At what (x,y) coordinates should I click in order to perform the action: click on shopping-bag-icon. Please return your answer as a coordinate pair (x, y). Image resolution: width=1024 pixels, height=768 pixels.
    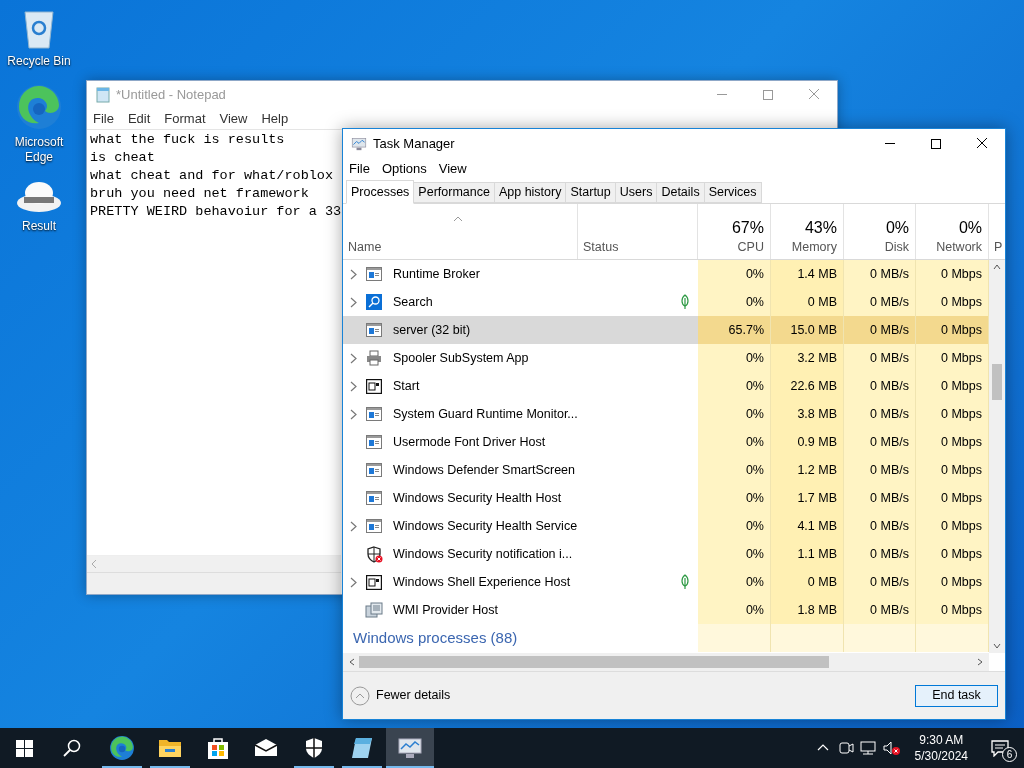
    Looking at the image, I should click on (218, 748).